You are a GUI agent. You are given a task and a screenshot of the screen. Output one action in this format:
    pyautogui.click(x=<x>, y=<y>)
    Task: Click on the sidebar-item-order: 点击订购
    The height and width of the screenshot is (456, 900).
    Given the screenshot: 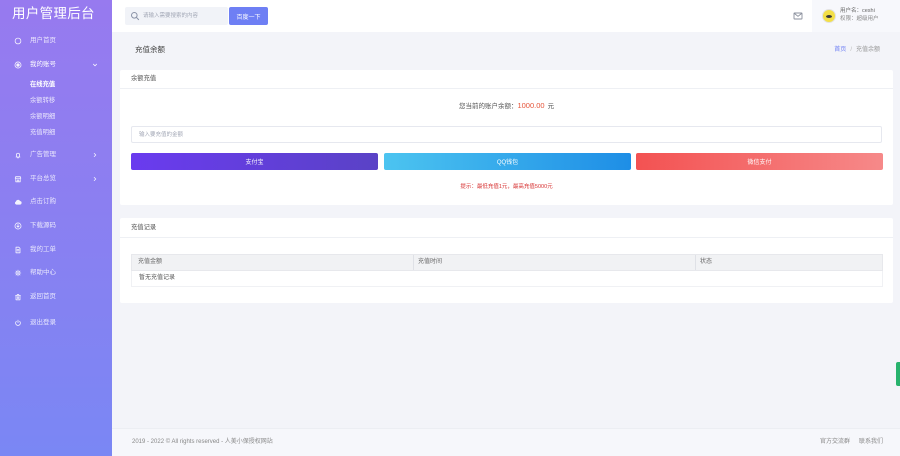 What is the action you would take?
    pyautogui.click(x=56, y=202)
    